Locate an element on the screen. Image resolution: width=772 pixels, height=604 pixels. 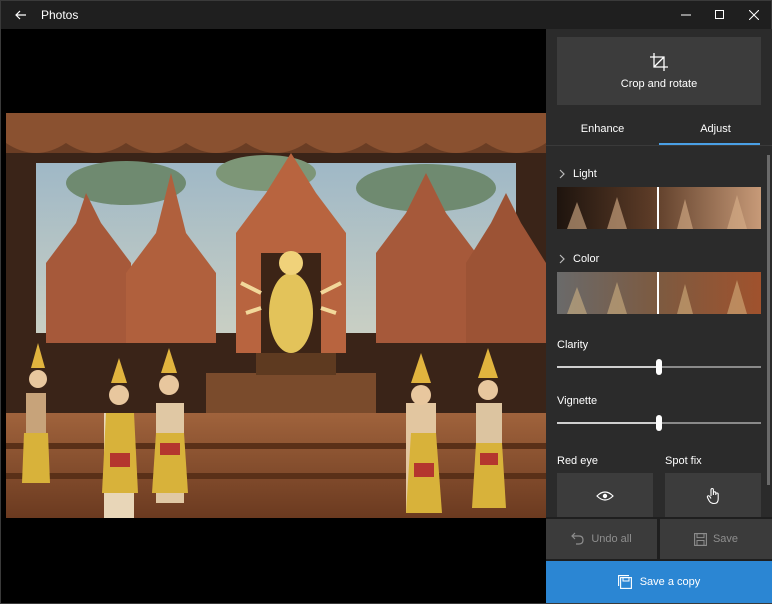
save-label: Save is located at coordinates (725, 539).